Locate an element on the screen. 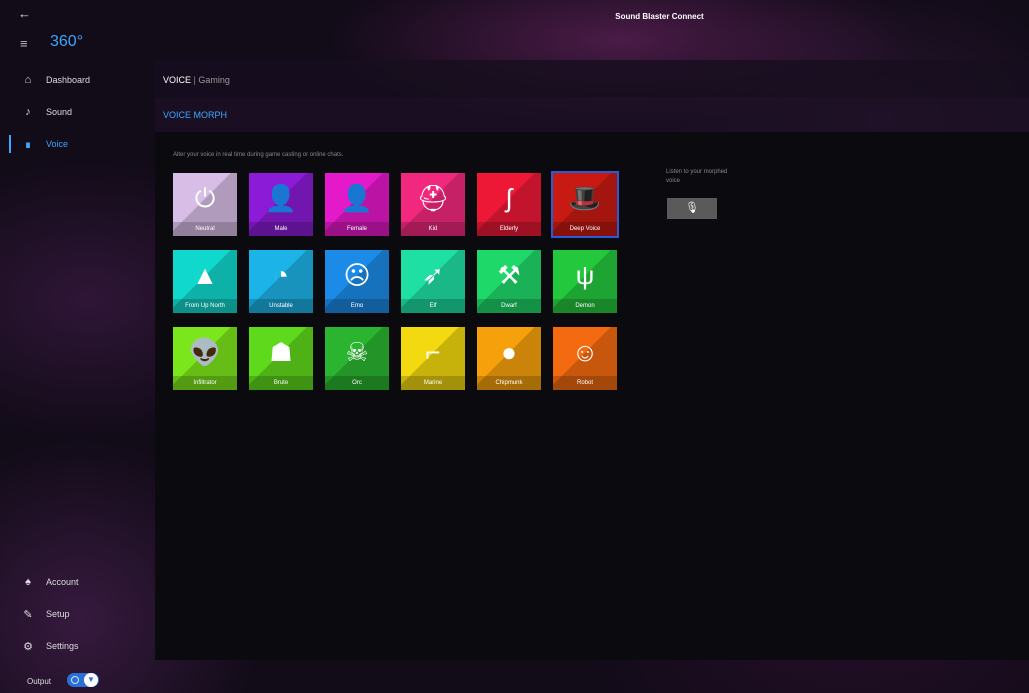 This screenshot has height=693, width=1029. voice-tile-elderly: ʃ Elderly is located at coordinates (509, 204).